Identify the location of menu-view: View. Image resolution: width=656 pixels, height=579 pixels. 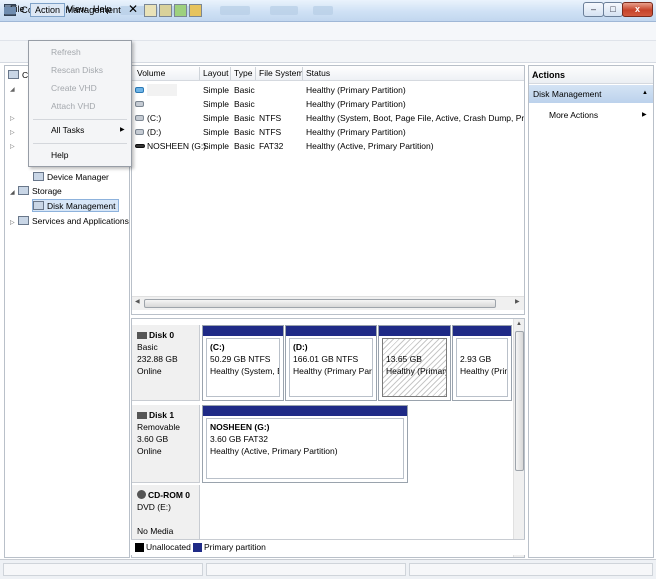
(76, 10).